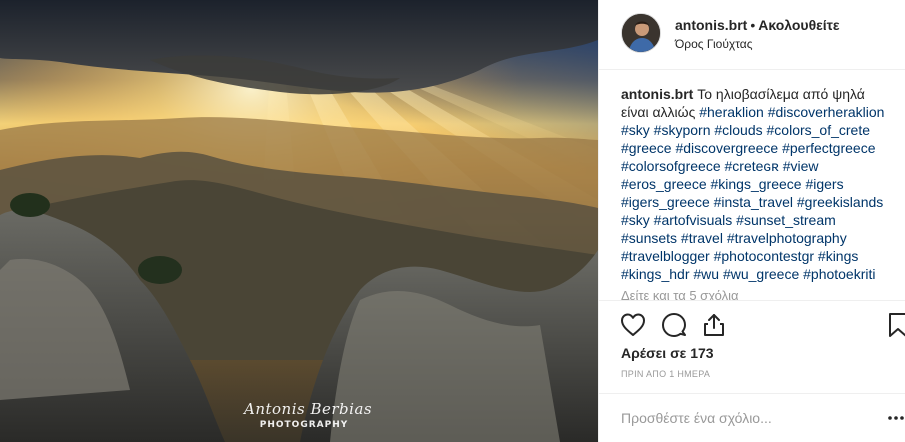  I want to click on view-all-comments-link: Δείτε και τα 5 σχόλια, so click(756, 293).